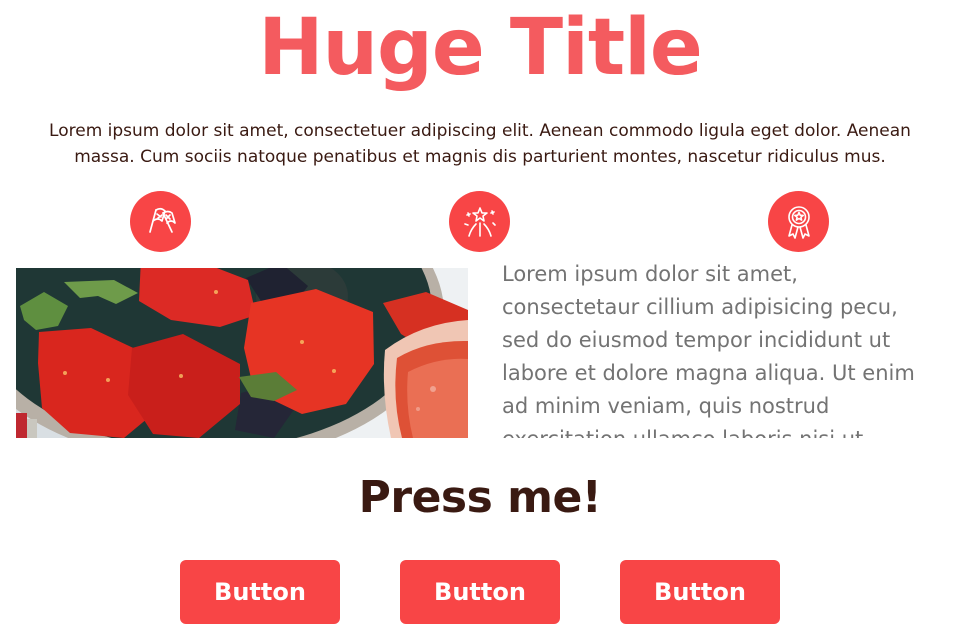 This screenshot has width=960, height=640. What do you see at coordinates (666, 406) in the screenshot?
I see `body-line: ad minim veniam, quis nostrud` at bounding box center [666, 406].